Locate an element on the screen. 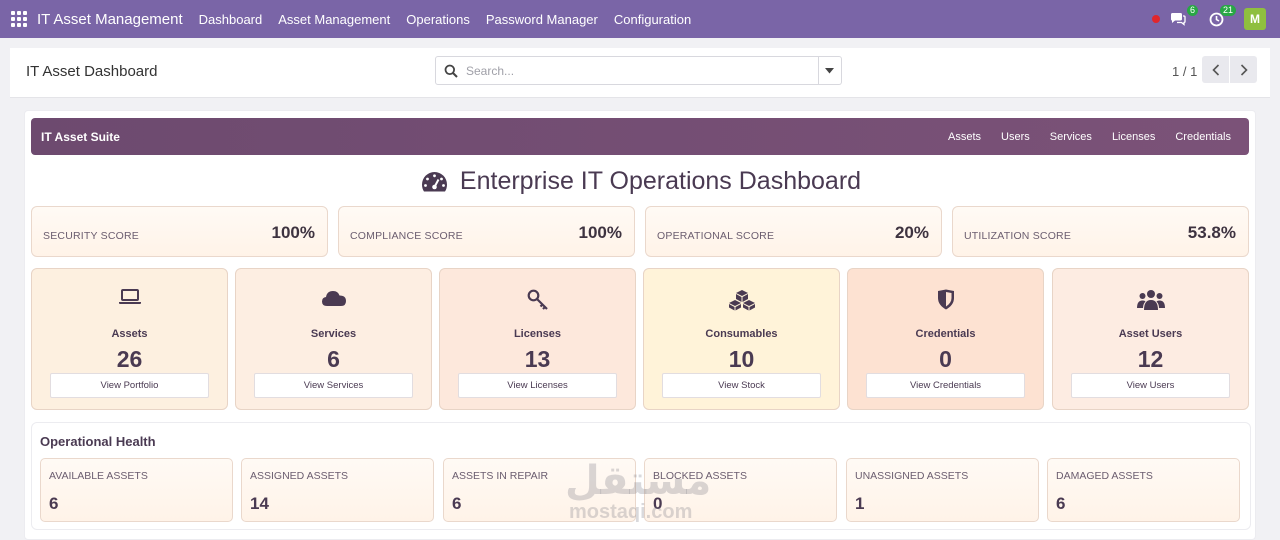  unassigned-assets-card: UNASSIGNED ASSETS 1 is located at coordinates (942, 490).